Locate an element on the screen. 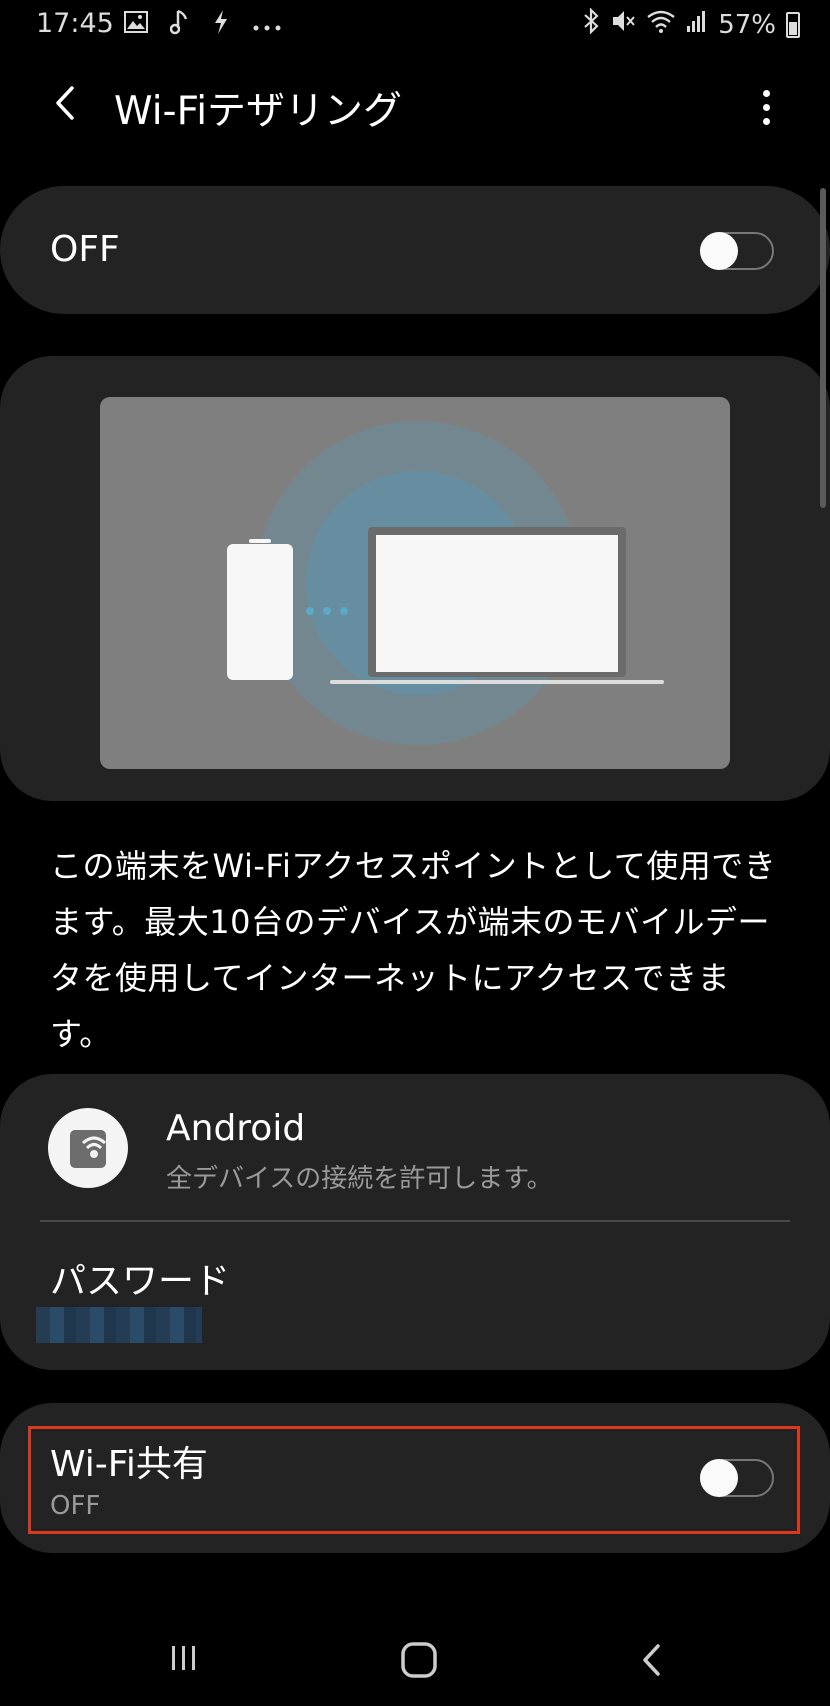  network-subtitle: 全デバイスの接続を許可します。 is located at coordinates (359, 1179).